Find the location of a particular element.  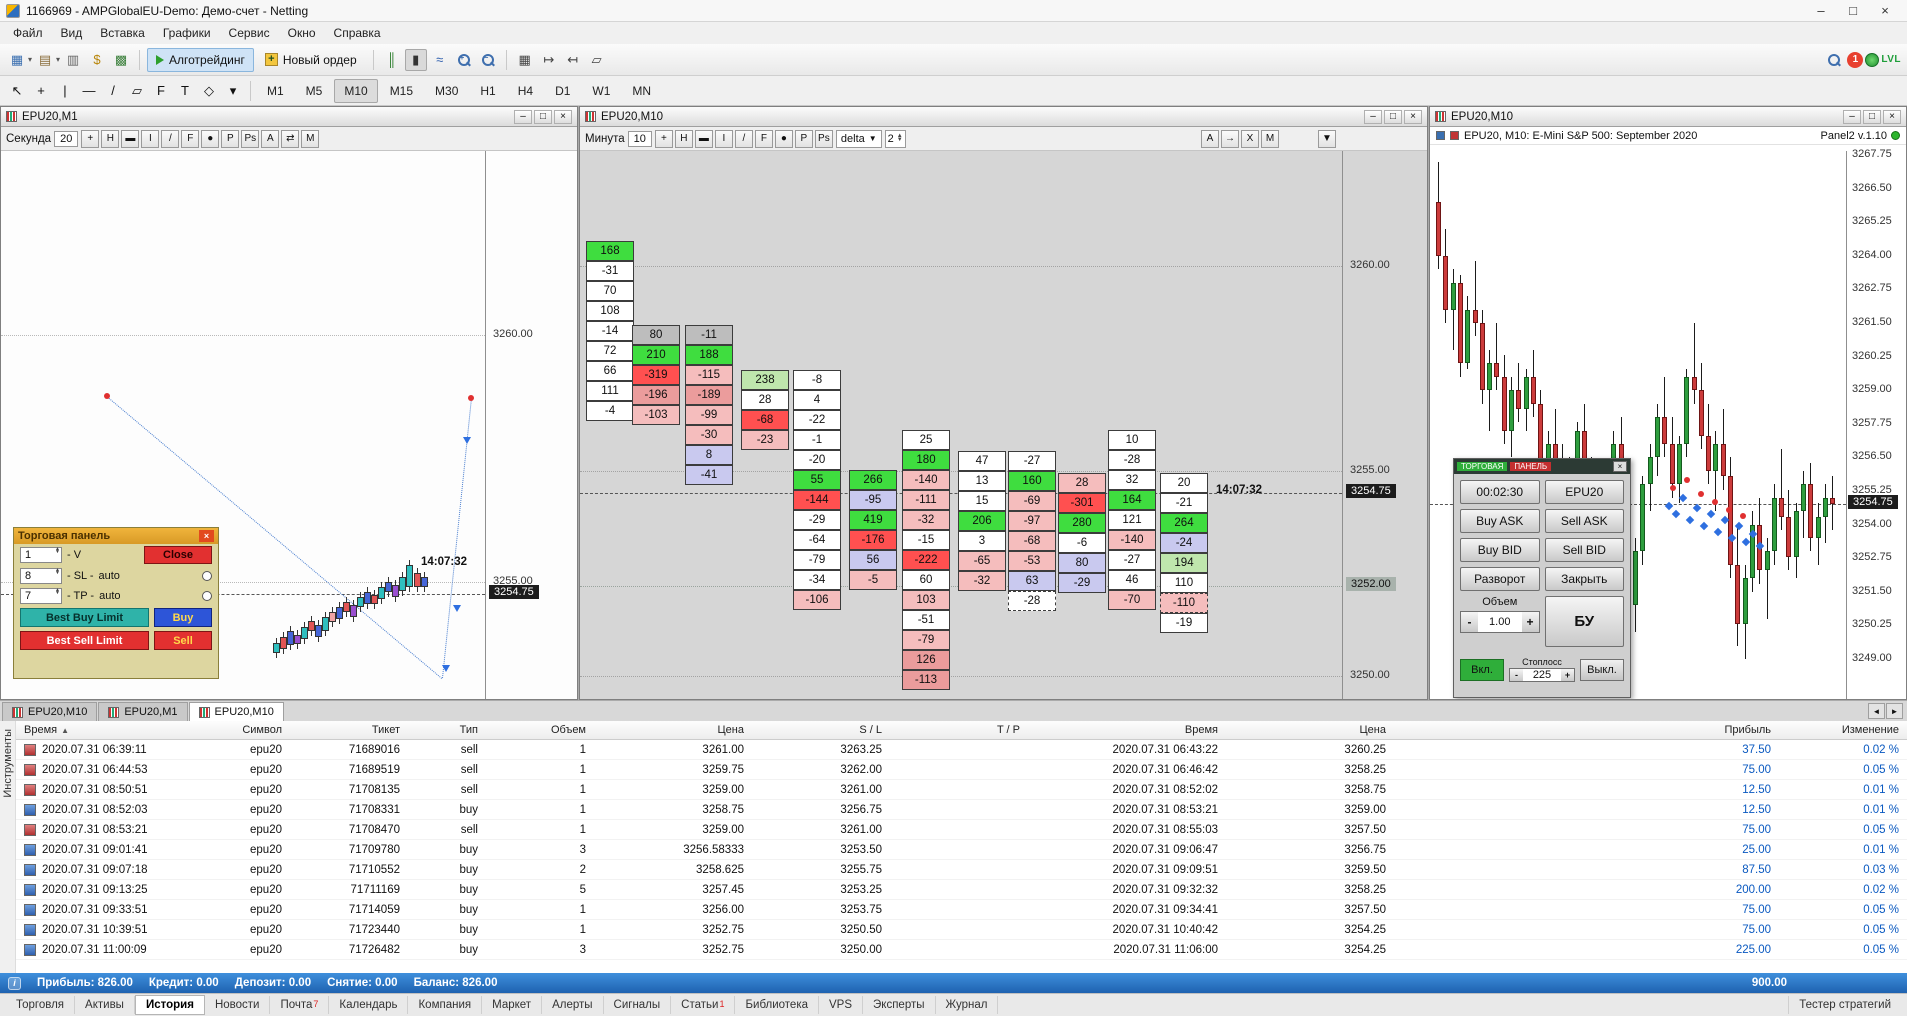

symbol-button: EPU20 is located at coordinates (1584, 492).